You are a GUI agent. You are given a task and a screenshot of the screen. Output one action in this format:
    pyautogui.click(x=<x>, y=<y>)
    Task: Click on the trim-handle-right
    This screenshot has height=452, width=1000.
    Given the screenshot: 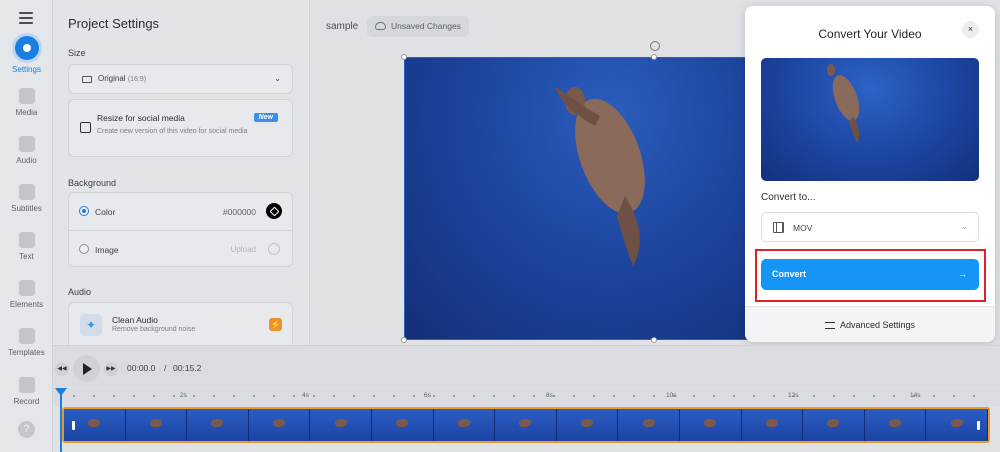 What is the action you would take?
    pyautogui.click(x=978, y=425)
    